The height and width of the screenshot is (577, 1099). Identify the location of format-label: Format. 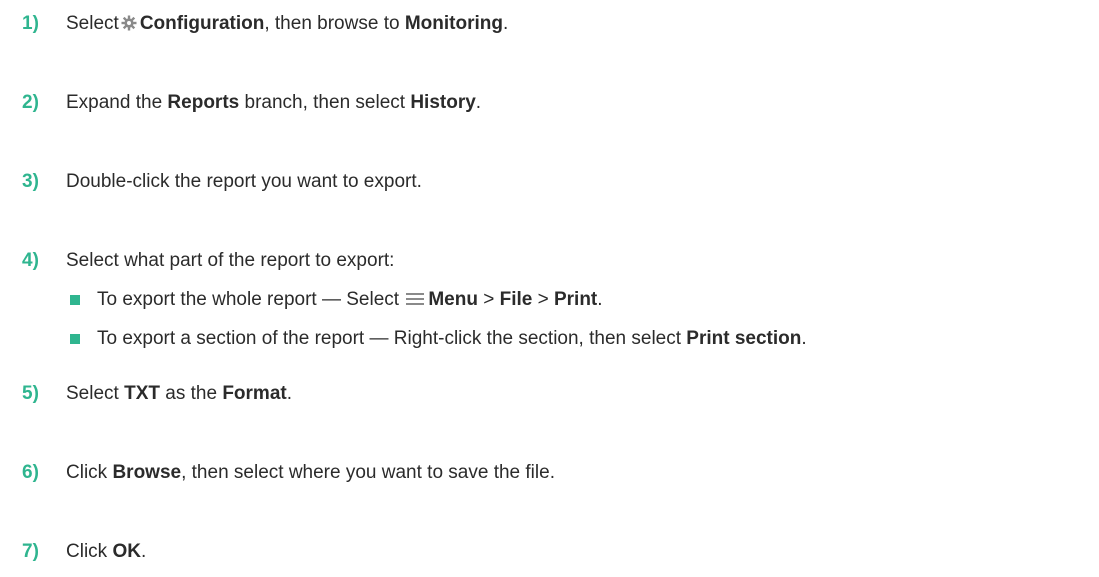
(254, 393).